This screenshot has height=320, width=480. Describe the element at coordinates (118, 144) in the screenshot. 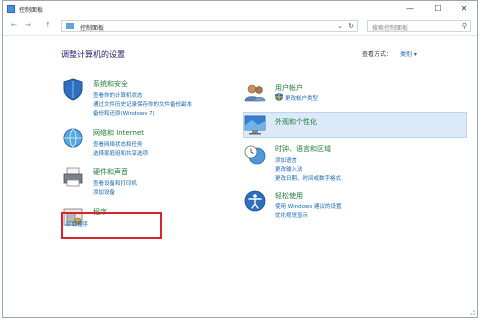

I see `link-view-network-status: 查看网络状态和任务` at that location.